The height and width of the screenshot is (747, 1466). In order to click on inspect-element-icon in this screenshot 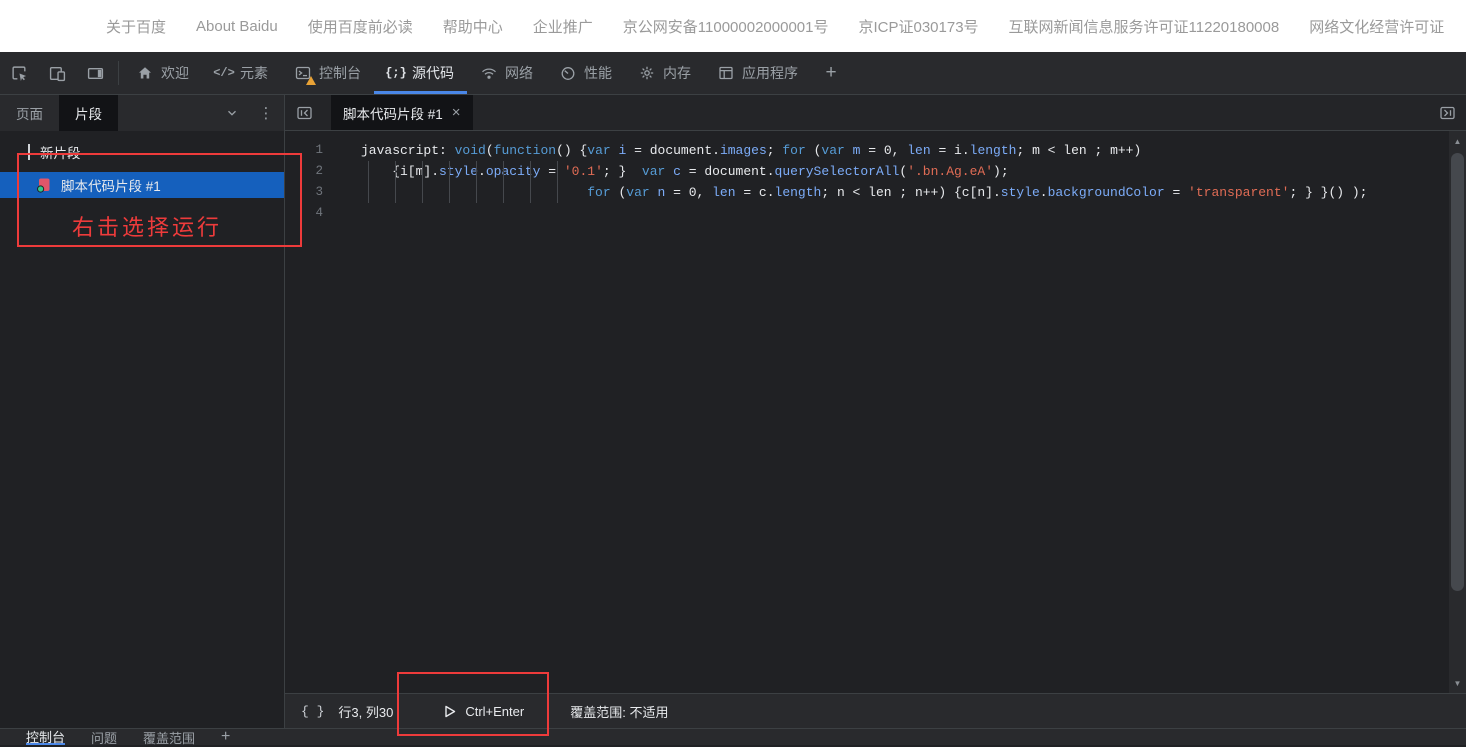, I will do `click(19, 73)`.